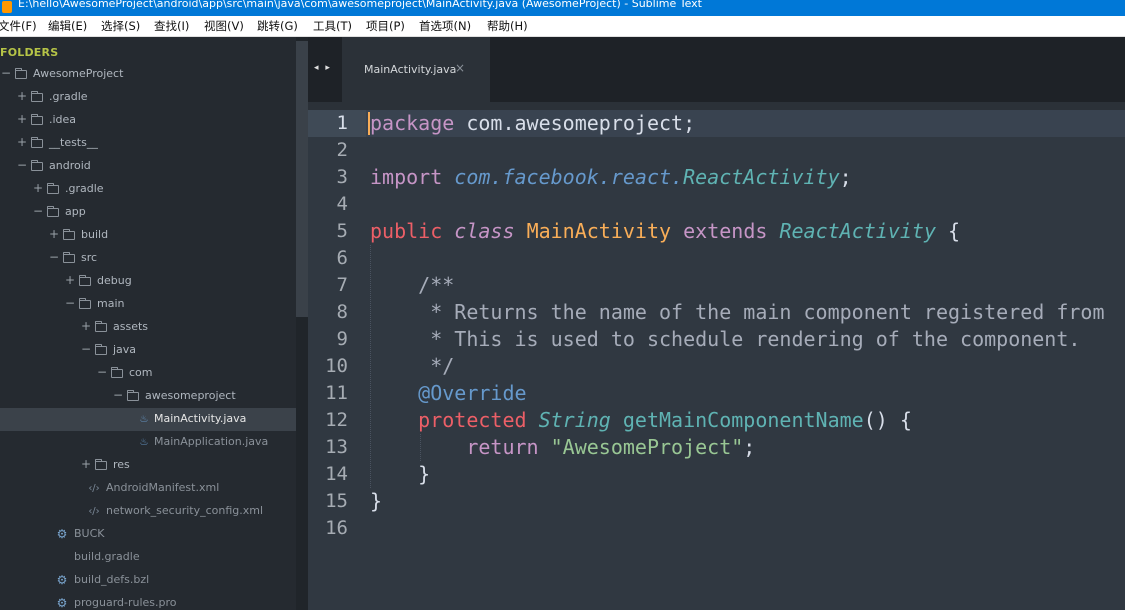  Describe the element at coordinates (332, 26) in the screenshot. I see `menu-item-6: 工具(T)` at that location.